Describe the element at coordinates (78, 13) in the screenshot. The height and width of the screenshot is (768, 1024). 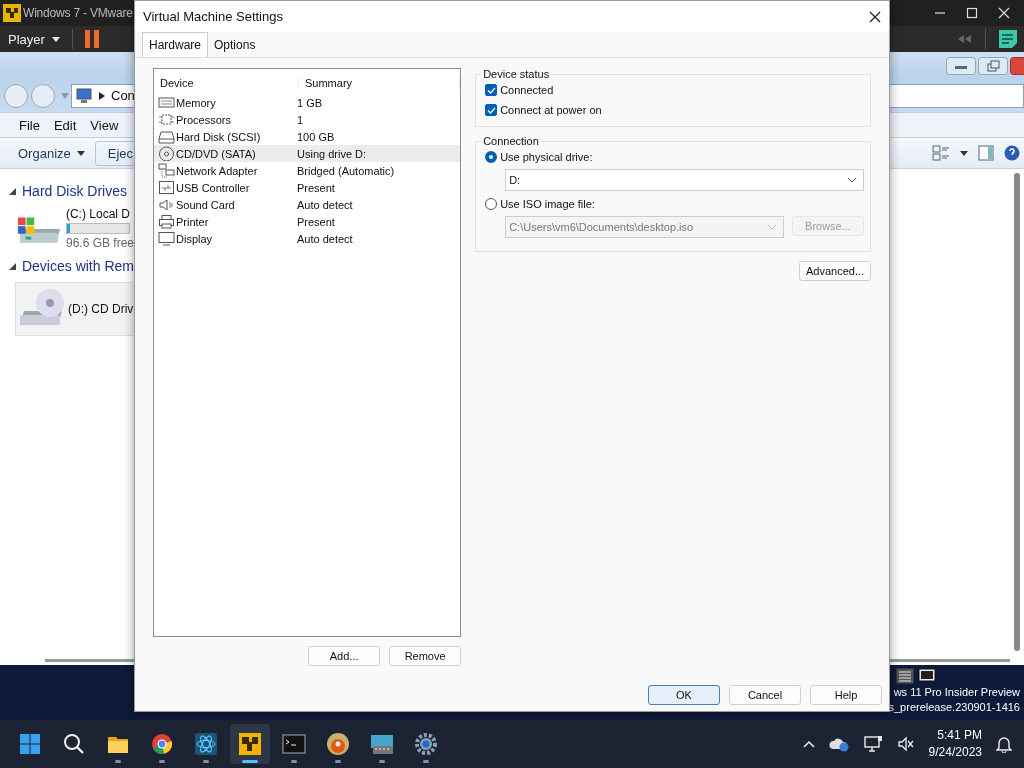
I see `window-title: Windows 7 - VMware` at that location.